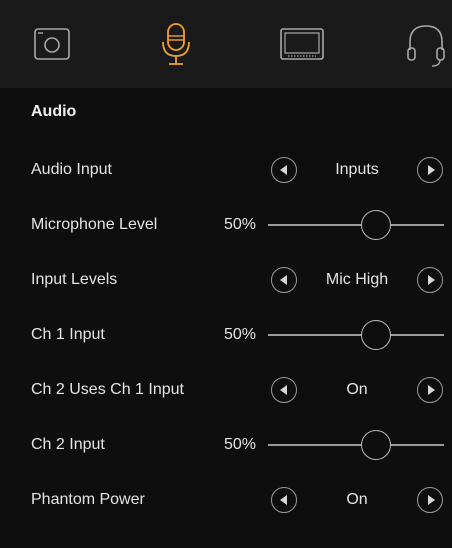  I want to click on phantom-power-prev-button, so click(284, 500).